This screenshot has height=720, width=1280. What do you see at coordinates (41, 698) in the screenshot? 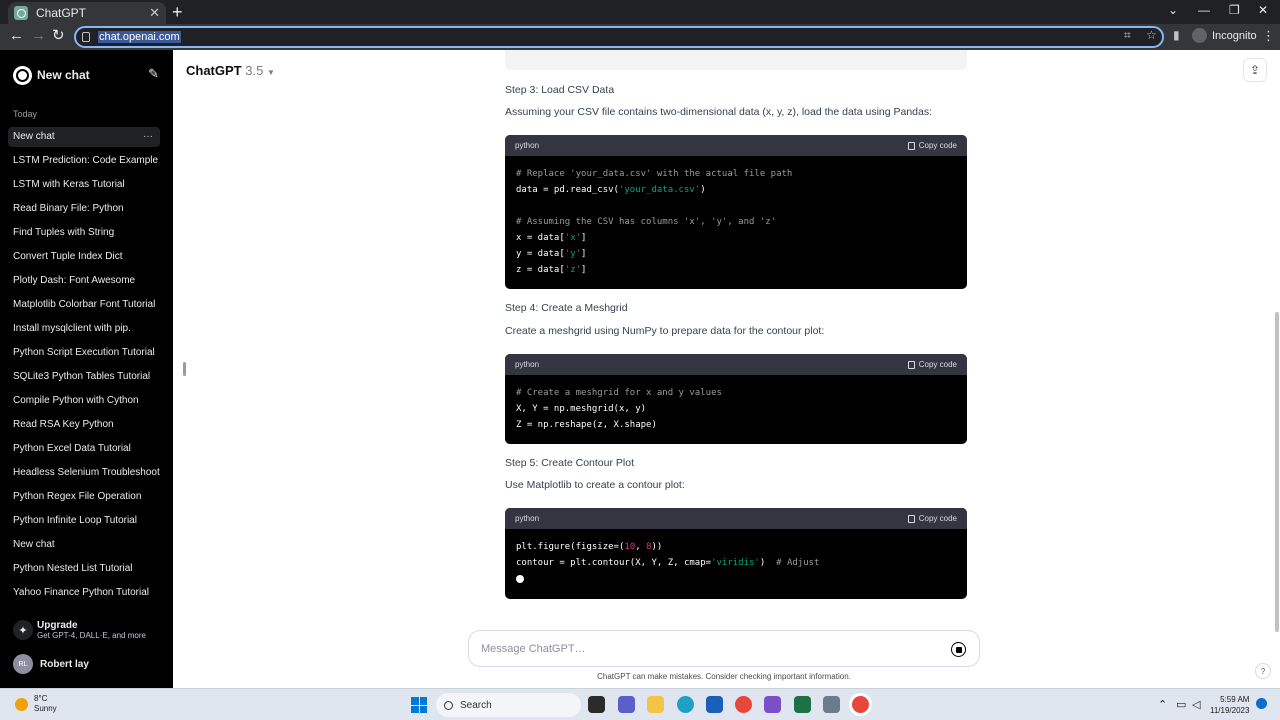
I see `weather-temp: 8°C` at bounding box center [41, 698].